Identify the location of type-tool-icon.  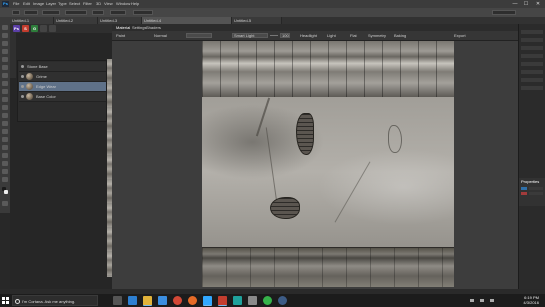
(5, 147).